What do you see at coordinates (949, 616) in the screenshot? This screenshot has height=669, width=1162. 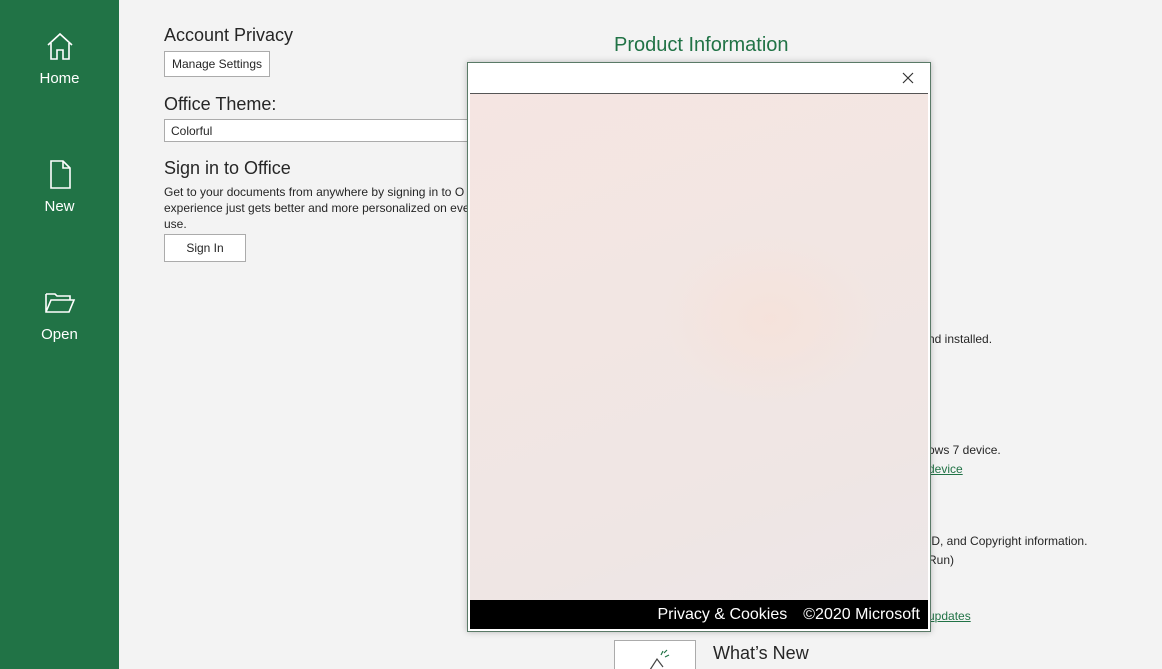 I see `product-info-link: updates` at bounding box center [949, 616].